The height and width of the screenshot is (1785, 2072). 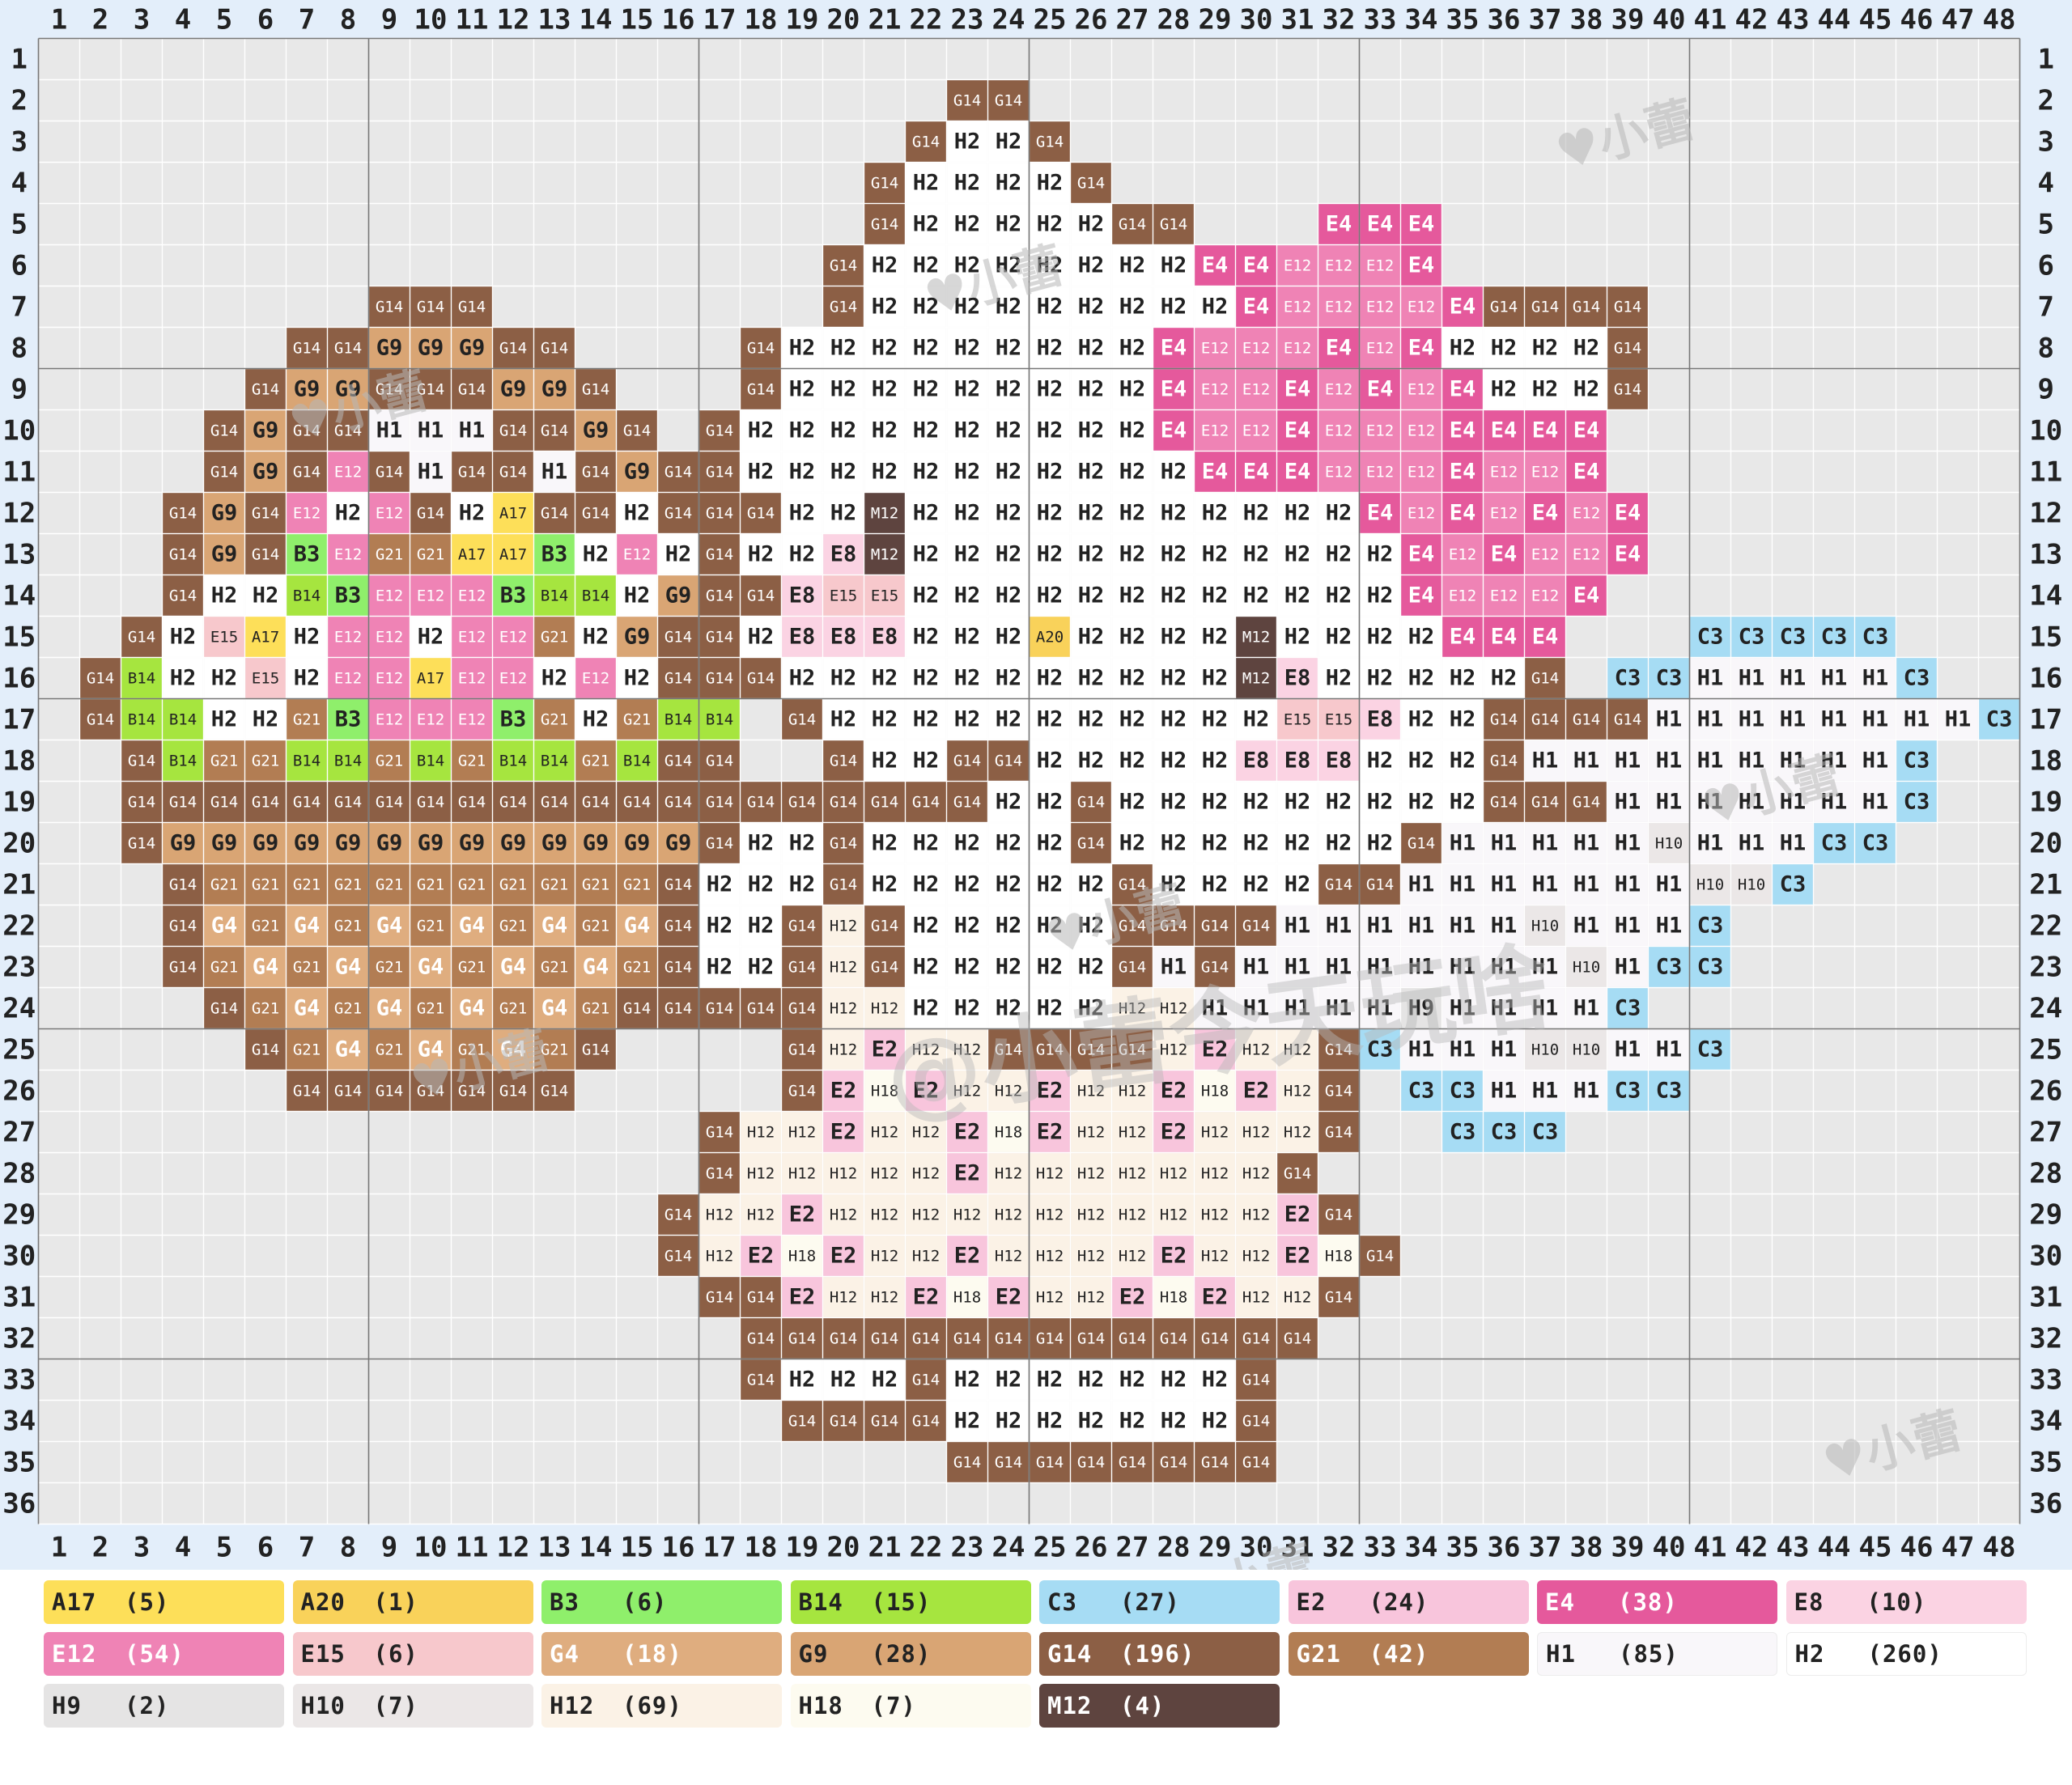 I want to click on column-number-top: 34, so click(x=1421, y=19).